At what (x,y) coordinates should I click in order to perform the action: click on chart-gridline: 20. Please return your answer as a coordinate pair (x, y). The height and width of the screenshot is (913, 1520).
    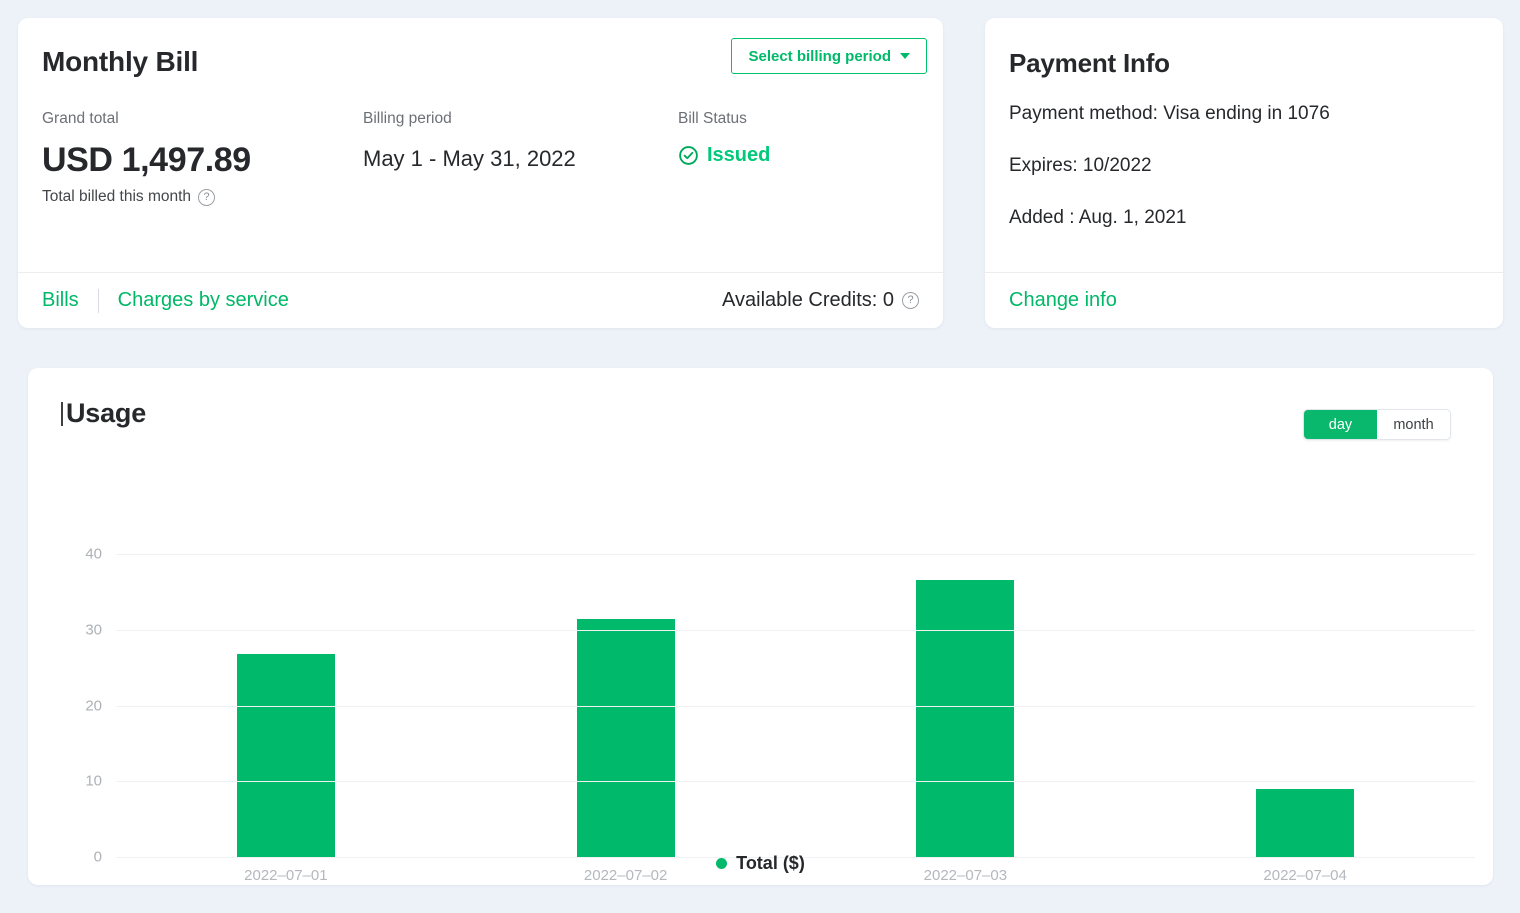
    Looking at the image, I should click on (780, 705).